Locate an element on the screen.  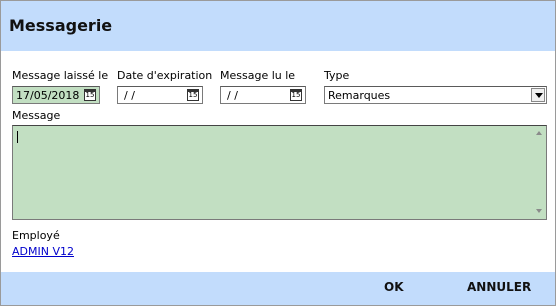
dropdown-arrow-icon is located at coordinates (538, 95).